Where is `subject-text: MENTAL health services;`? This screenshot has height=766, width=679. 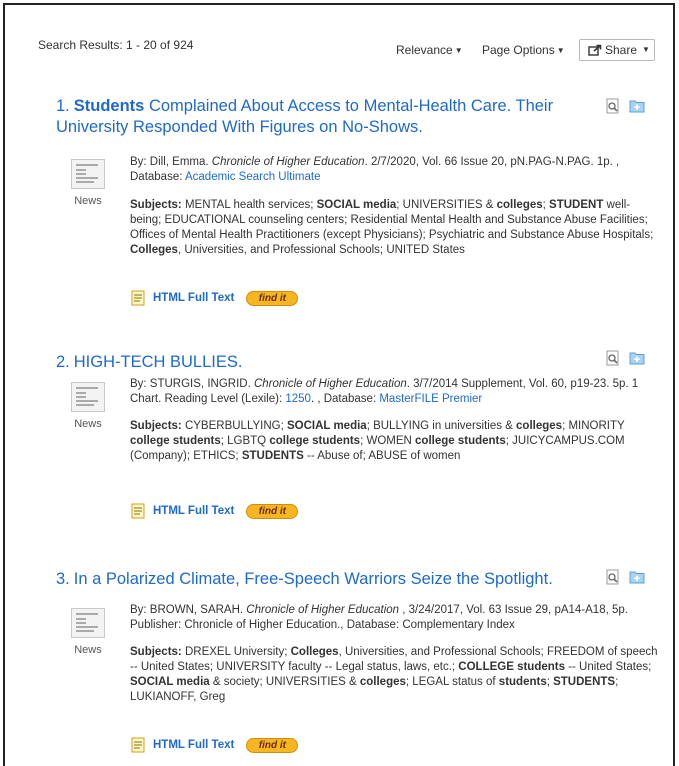
subject-text: MENTAL health services; is located at coordinates (249, 205).